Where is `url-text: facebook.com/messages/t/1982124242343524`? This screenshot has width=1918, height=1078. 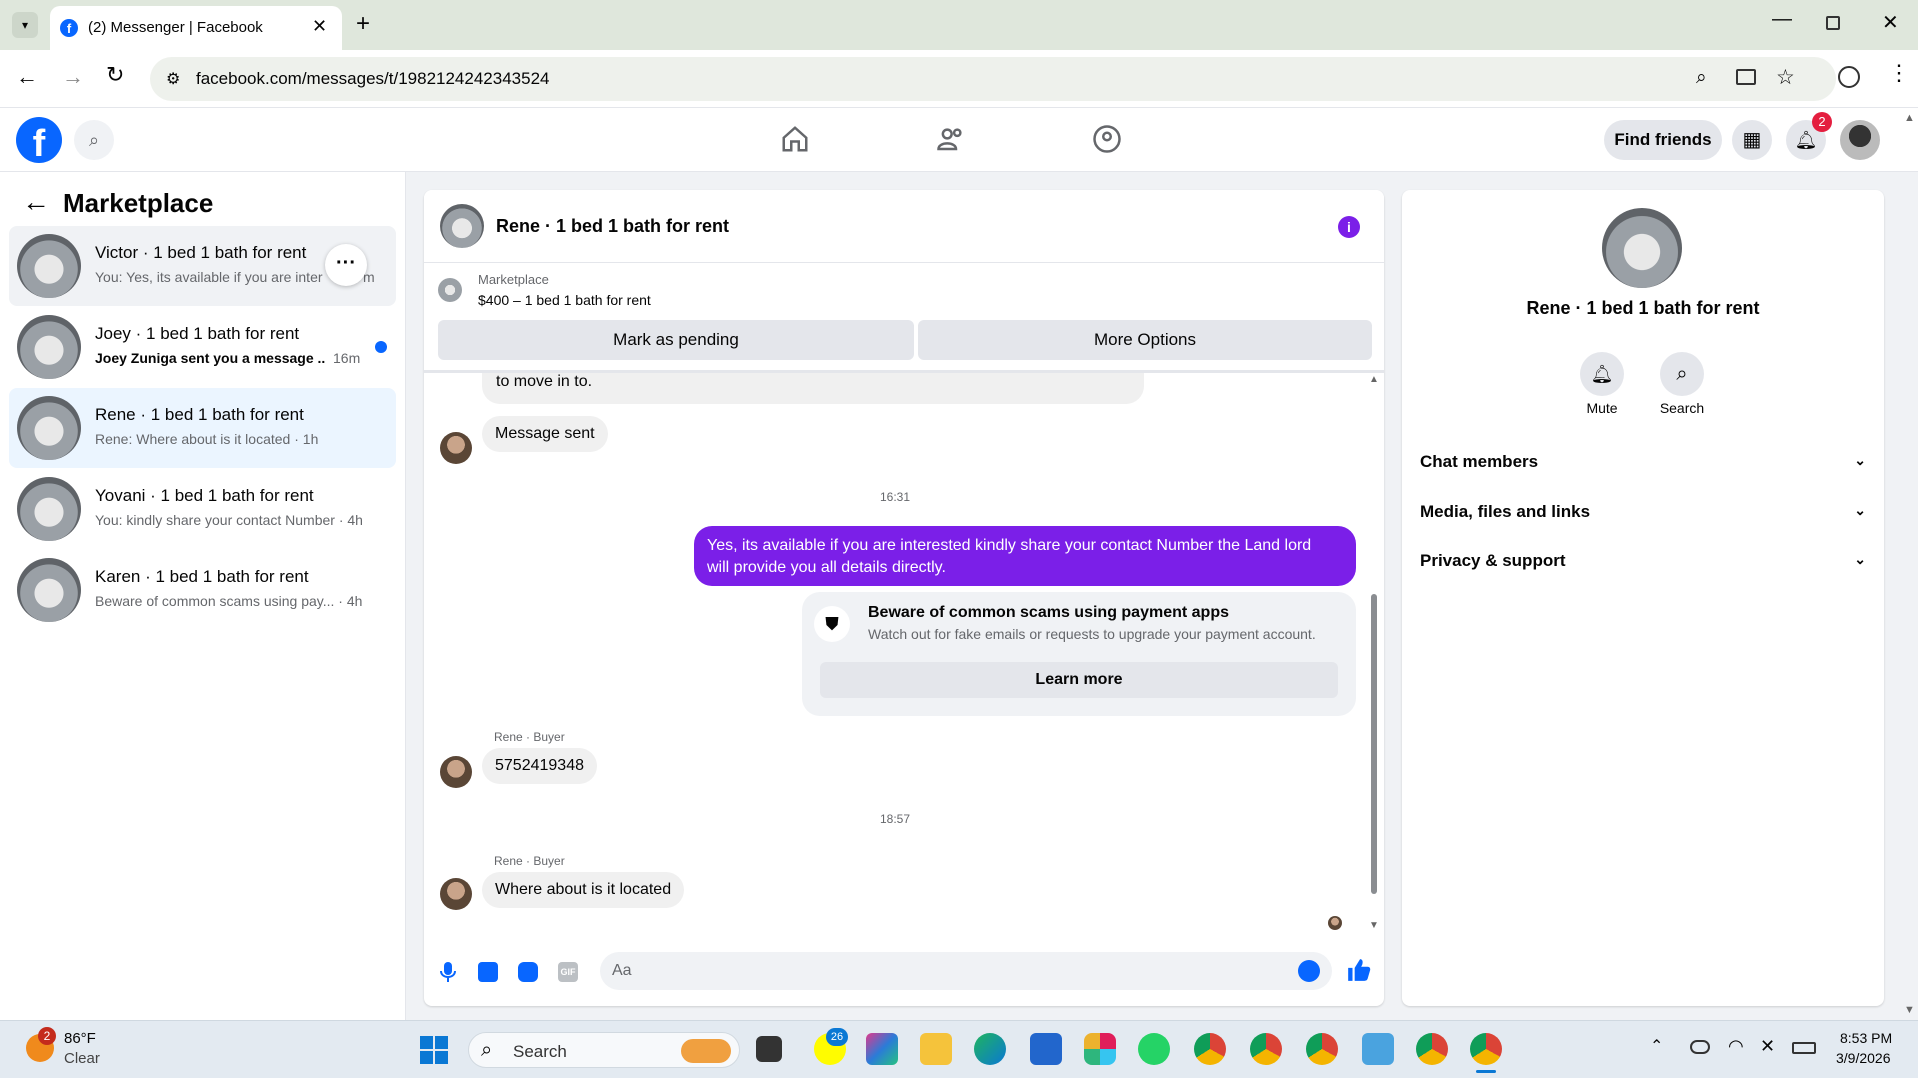 url-text: facebook.com/messages/t/1982124242343524 is located at coordinates (372, 79).